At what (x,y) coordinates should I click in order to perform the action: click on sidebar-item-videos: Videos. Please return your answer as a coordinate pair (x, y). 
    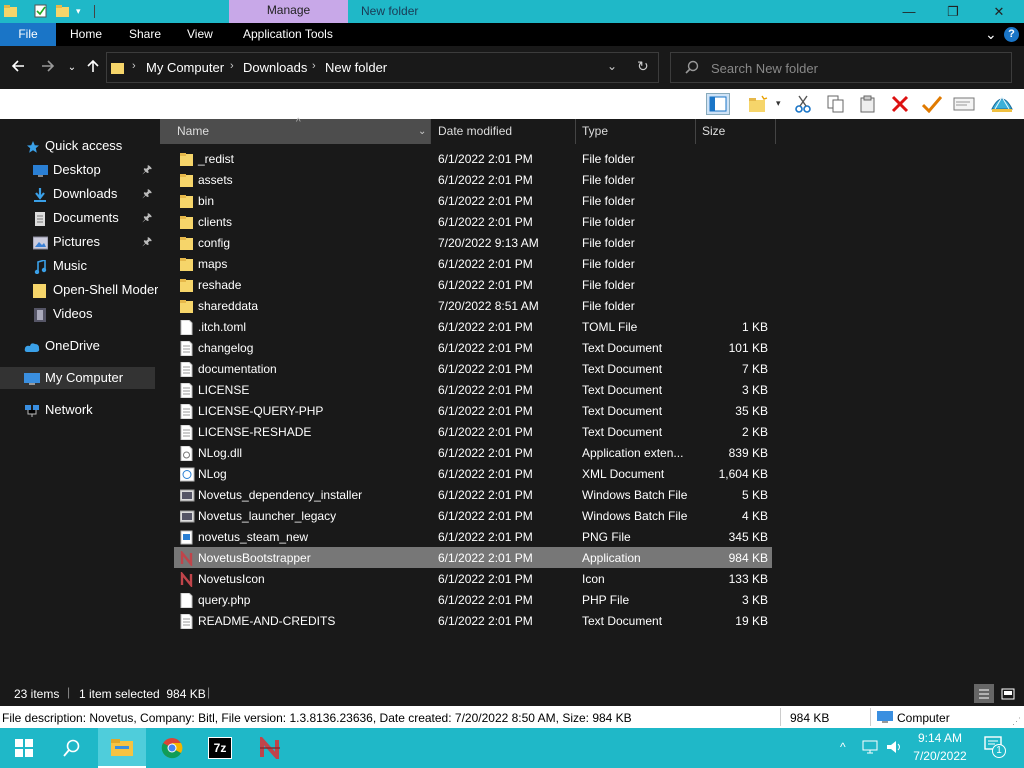
    Looking at the image, I should click on (79, 314).